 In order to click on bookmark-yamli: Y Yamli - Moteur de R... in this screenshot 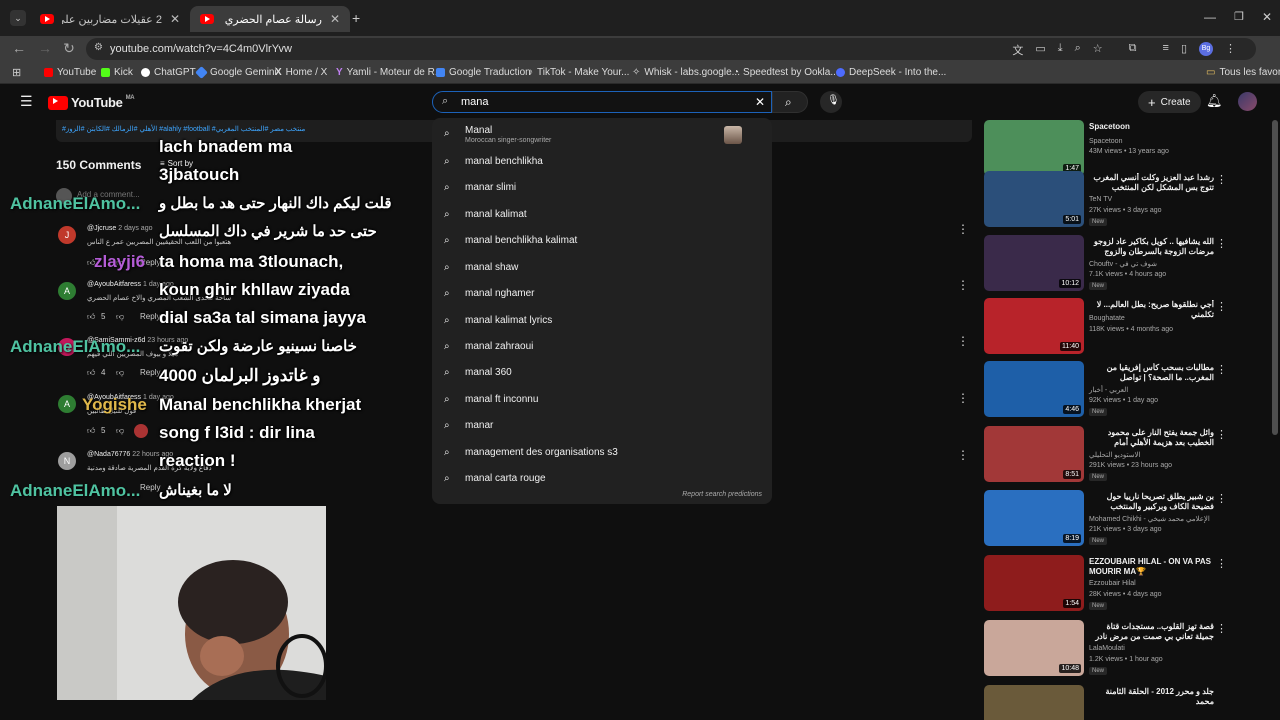, I will do `click(389, 72)`.